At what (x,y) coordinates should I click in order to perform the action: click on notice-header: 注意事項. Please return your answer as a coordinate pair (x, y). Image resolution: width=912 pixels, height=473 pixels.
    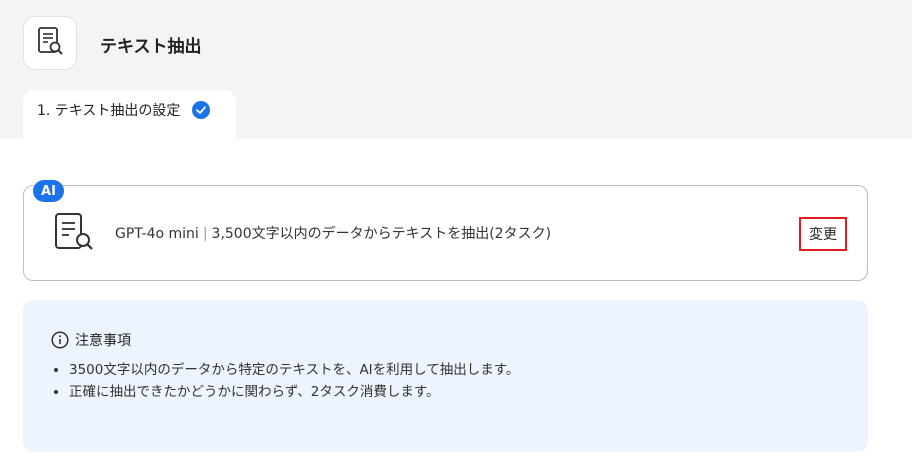
    Looking at the image, I should click on (91, 340).